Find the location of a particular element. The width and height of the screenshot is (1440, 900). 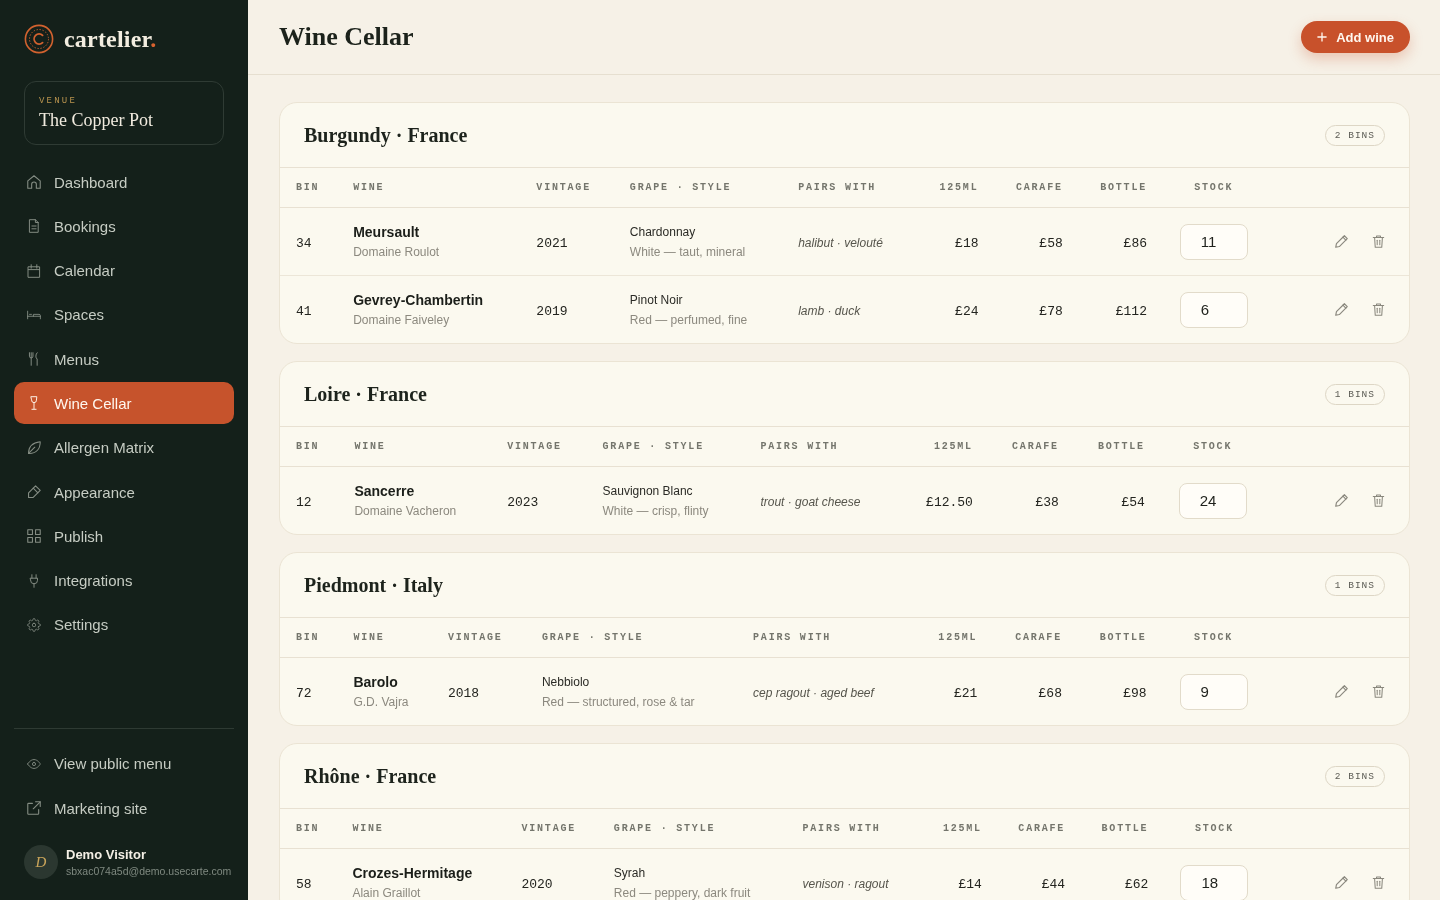

style-note: White — taut, mineral is located at coordinates (687, 252).